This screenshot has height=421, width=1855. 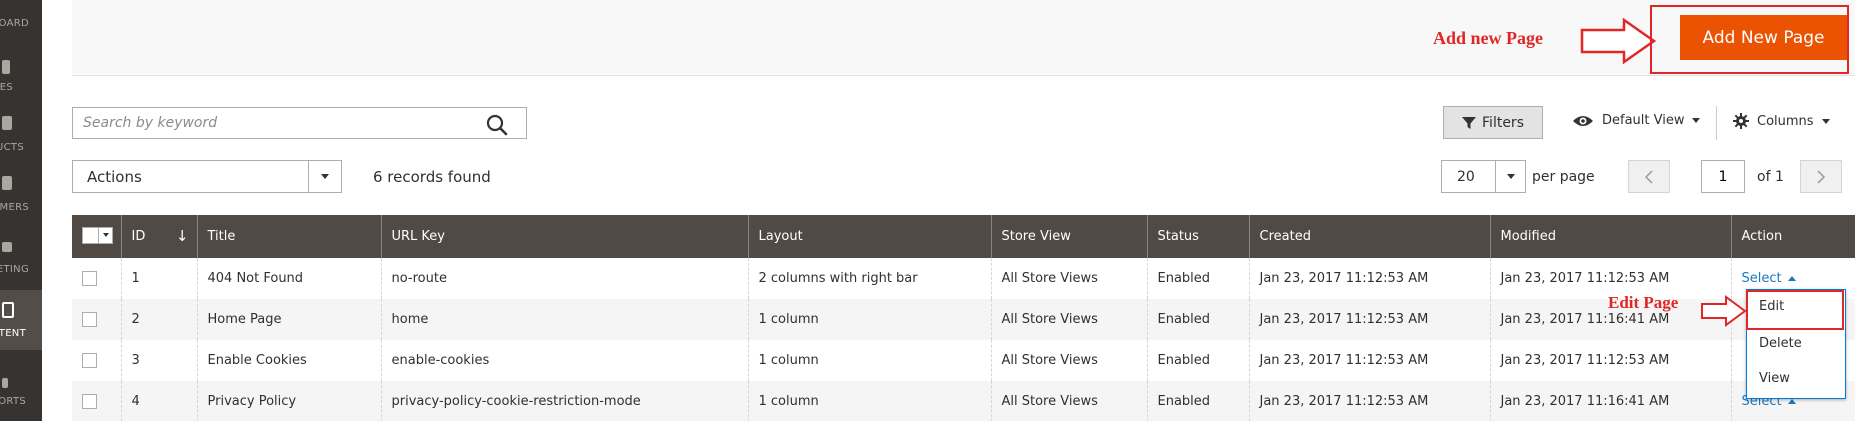 I want to click on menu-item-view: View, so click(x=1774, y=378).